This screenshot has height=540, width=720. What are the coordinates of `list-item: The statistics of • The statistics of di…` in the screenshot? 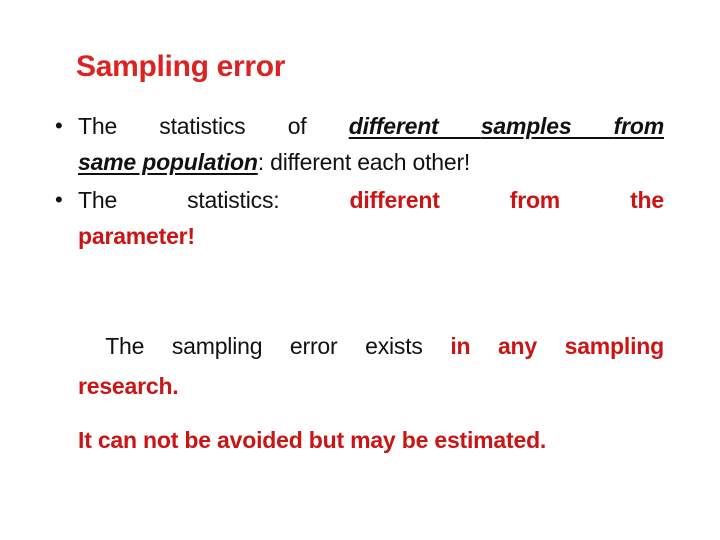 It's located at (358, 144).